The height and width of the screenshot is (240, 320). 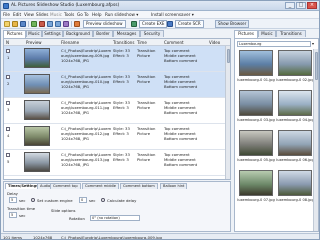 I want to click on col-filename: Filename, so click(x=70, y=42).